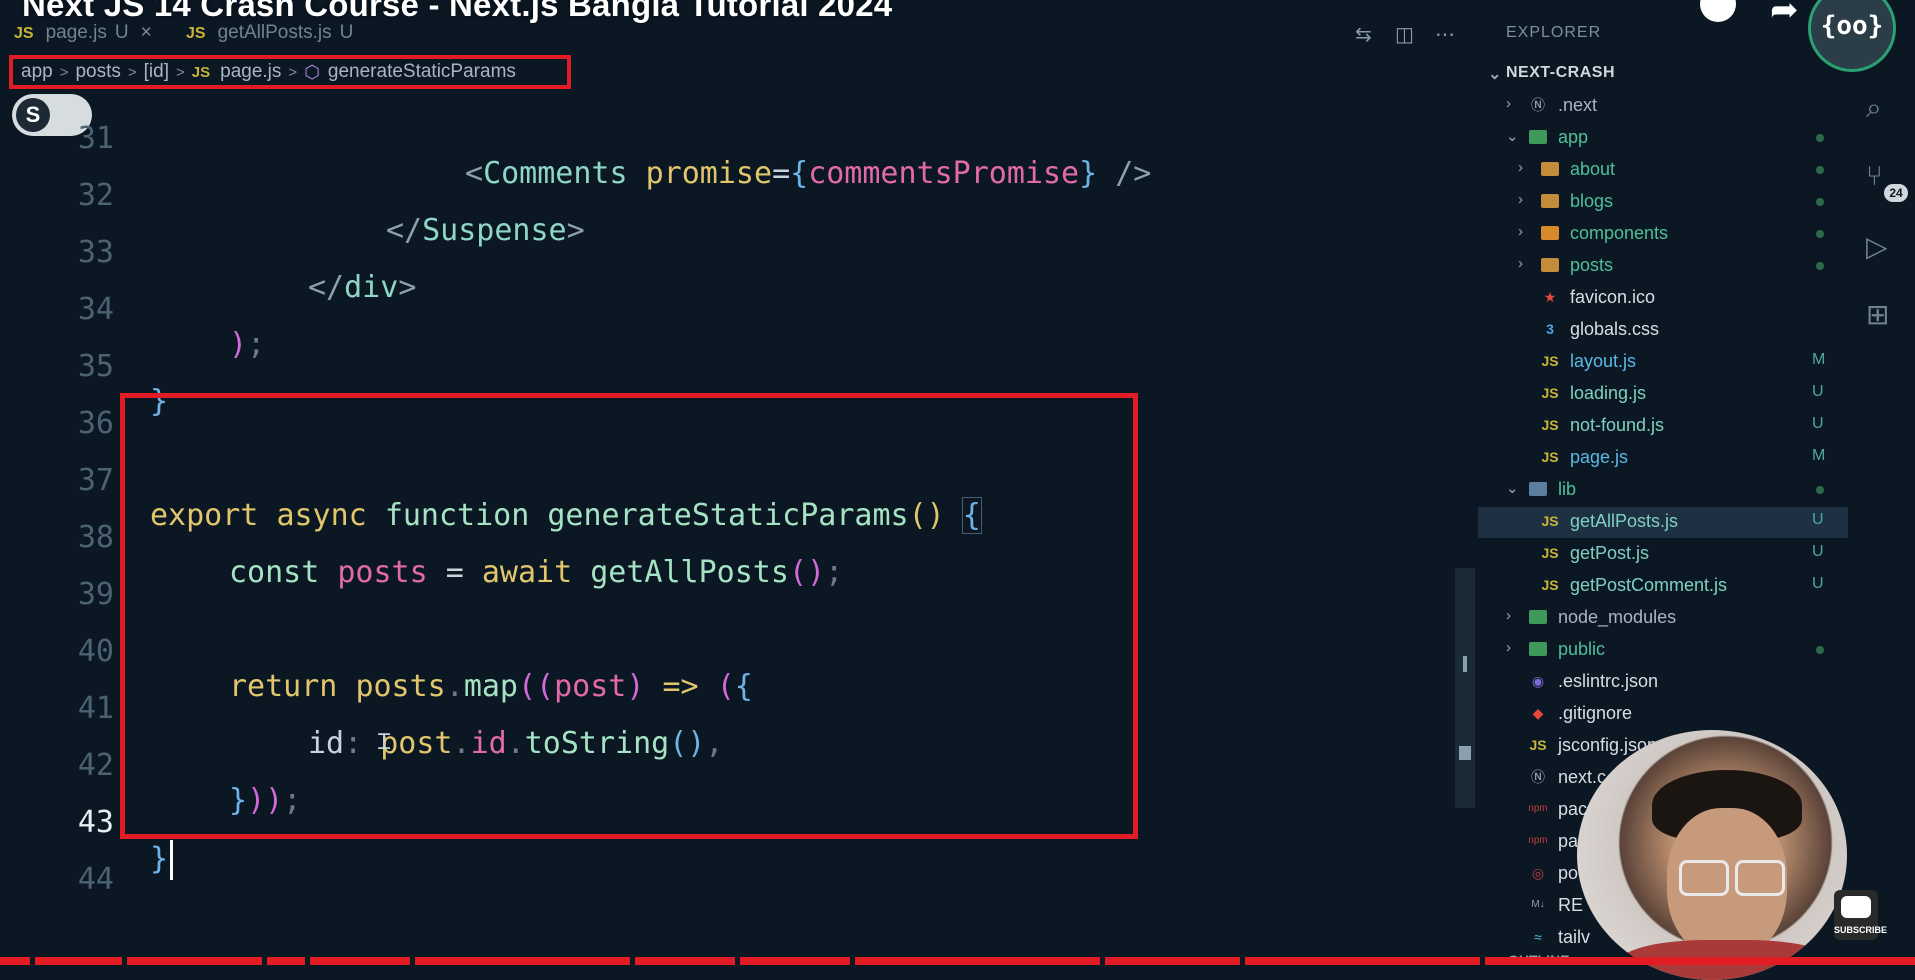 Image resolution: width=1915 pixels, height=980 pixels. What do you see at coordinates (1663, 458) in the screenshot?
I see `tree-item-page-js: JS page.js M` at bounding box center [1663, 458].